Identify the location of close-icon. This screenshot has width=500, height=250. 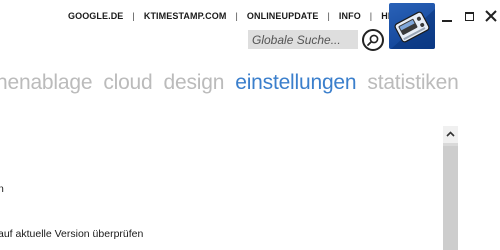
(491, 16).